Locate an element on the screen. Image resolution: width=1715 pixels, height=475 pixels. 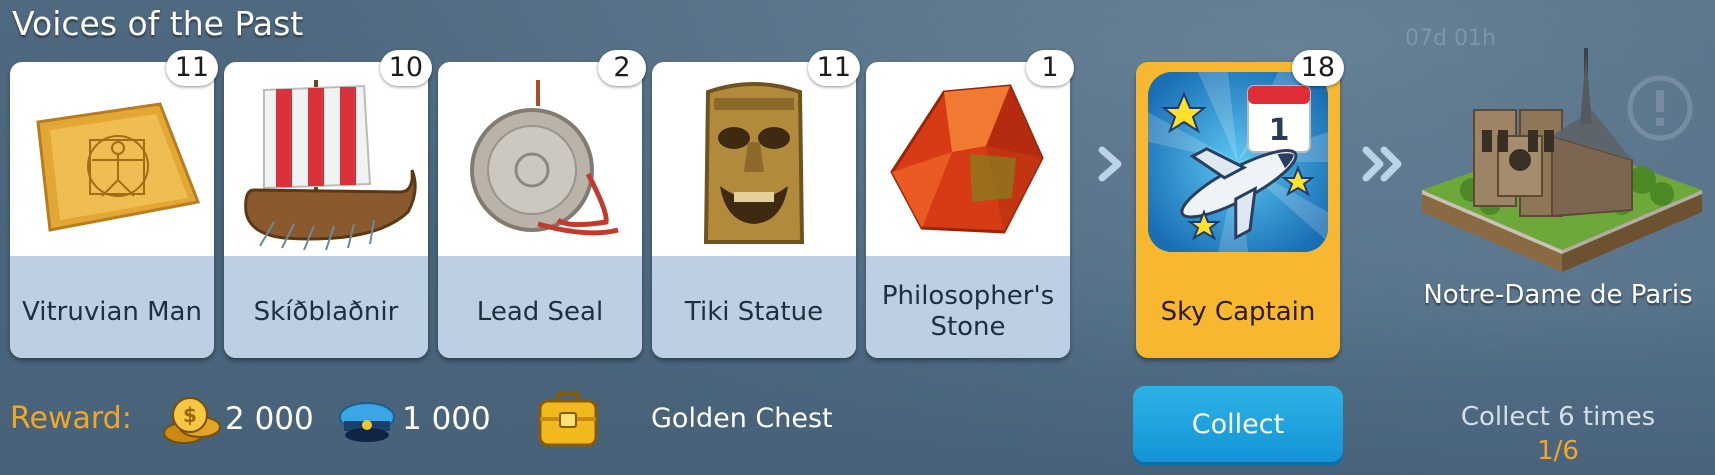
item-card-lead-seal: 2 Lead Seal is located at coordinates (542, 204).